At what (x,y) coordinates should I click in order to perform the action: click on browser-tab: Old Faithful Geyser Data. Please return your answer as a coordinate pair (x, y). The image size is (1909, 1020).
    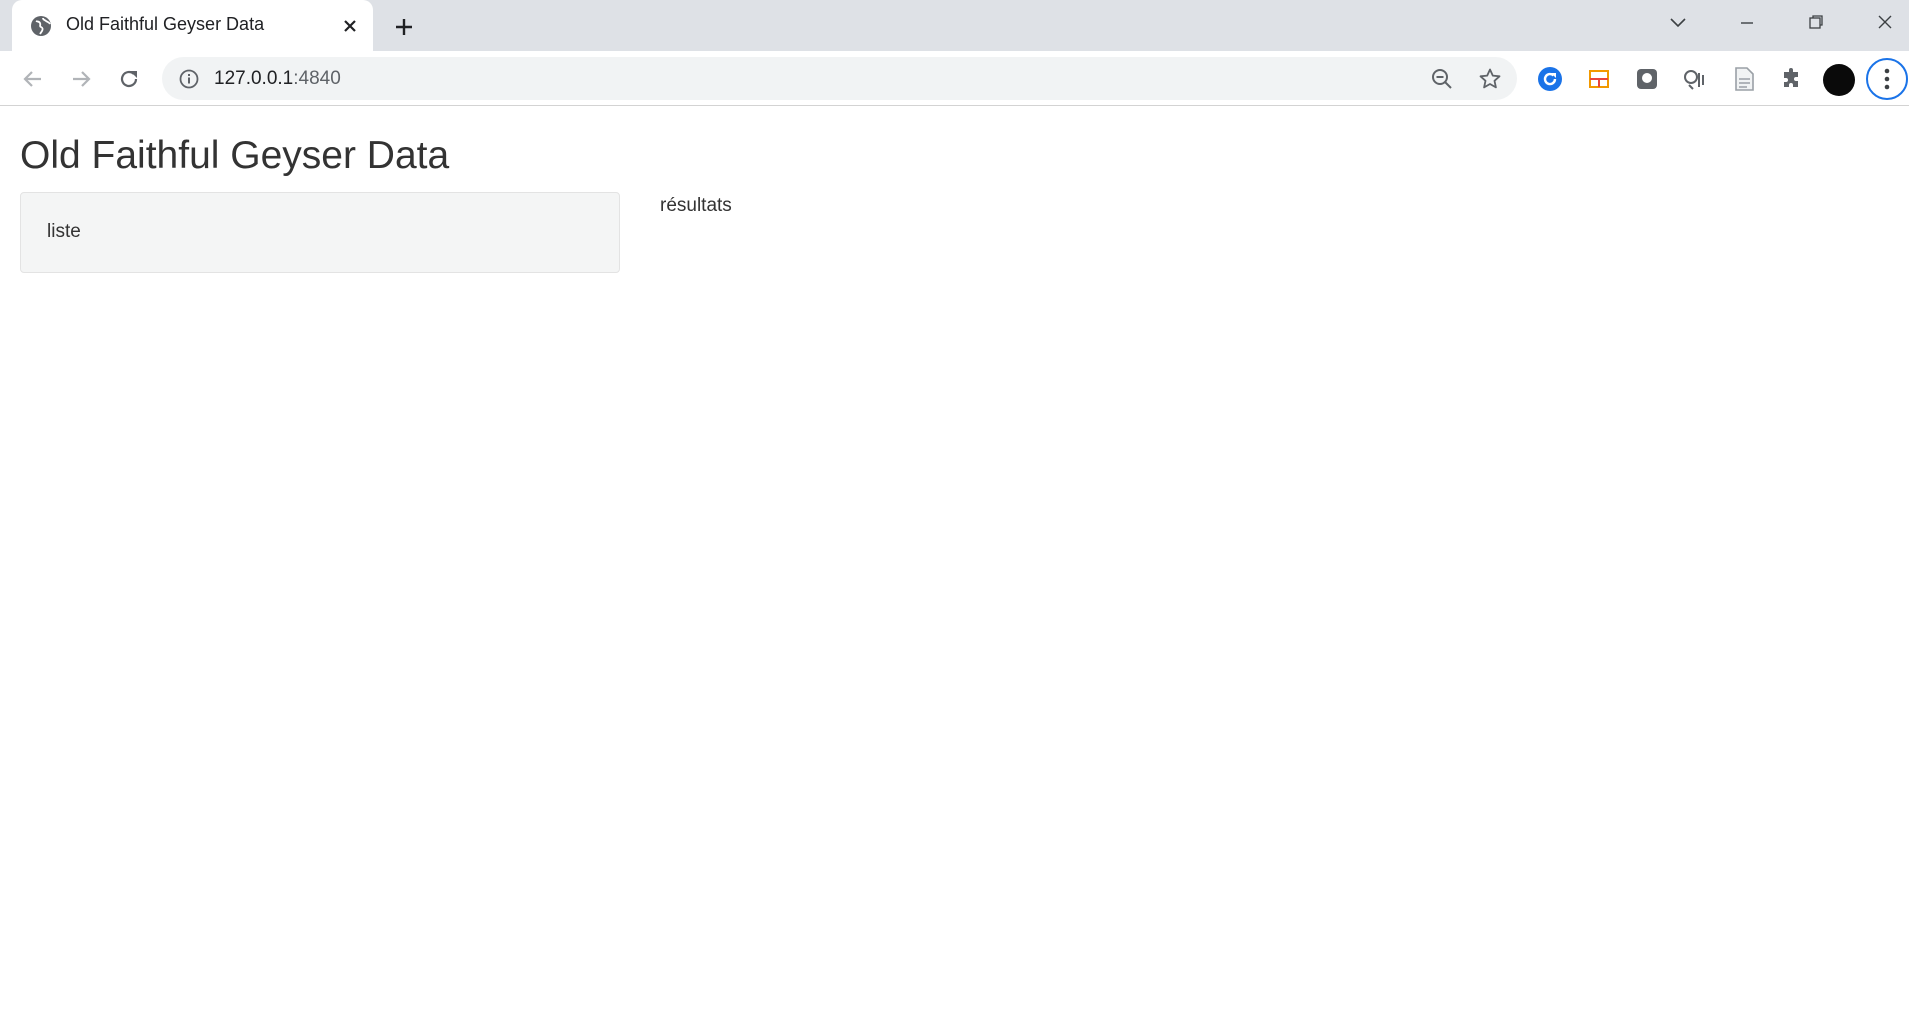
    Looking at the image, I should click on (192, 25).